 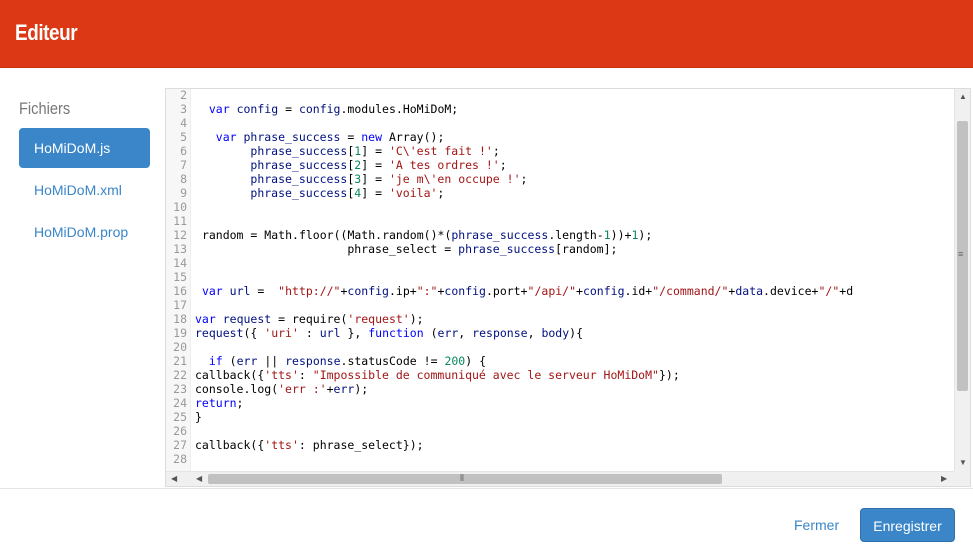 I want to click on code-line: var request = require('request');, so click(x=524, y=319).